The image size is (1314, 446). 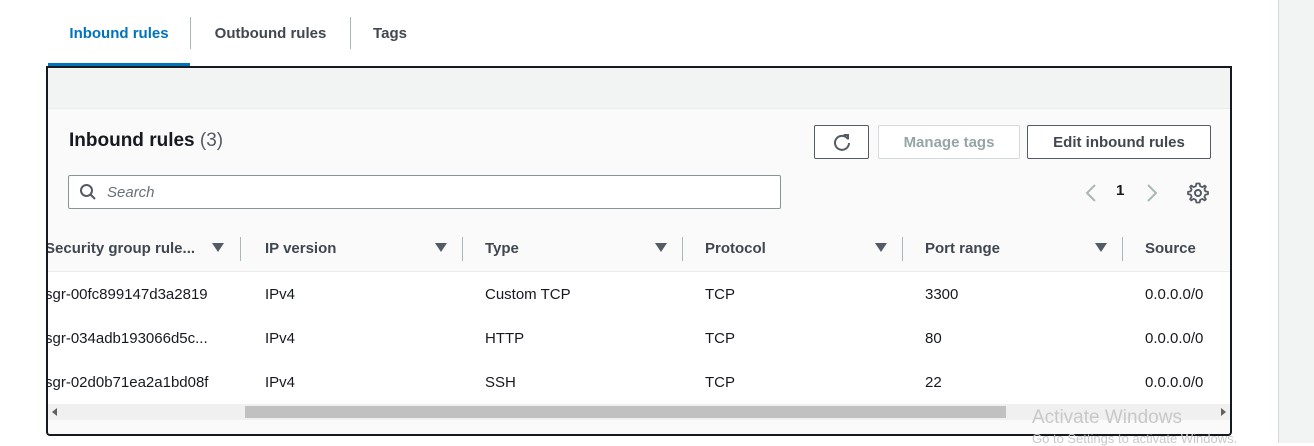 What do you see at coordinates (270, 33) in the screenshot?
I see `tab-outbound-rules: Outbound rules` at bounding box center [270, 33].